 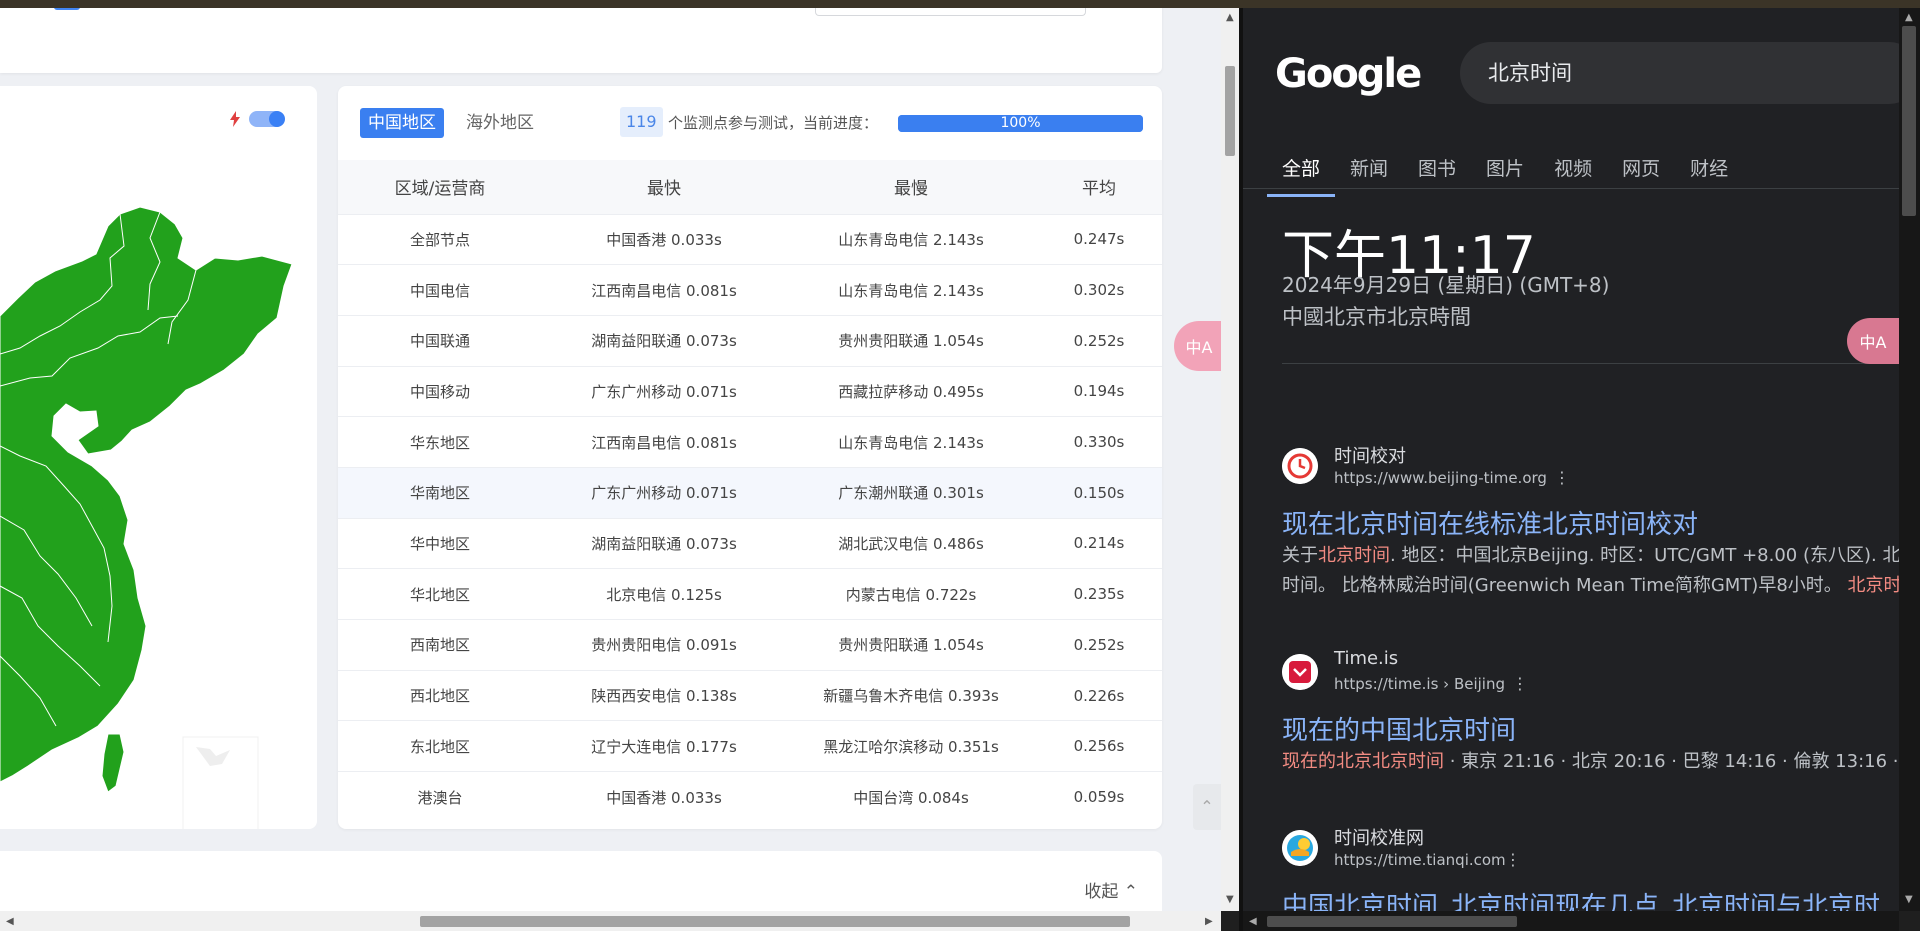 I want to click on result-3-url: https://time.tianqi.com, so click(x=1420, y=860).